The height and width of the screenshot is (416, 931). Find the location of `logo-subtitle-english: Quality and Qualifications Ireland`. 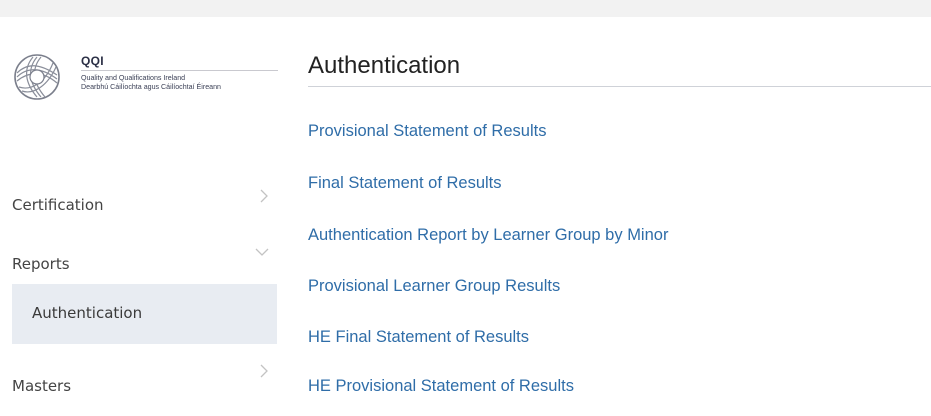

logo-subtitle-english: Quality and Qualifications Ireland is located at coordinates (133, 78).